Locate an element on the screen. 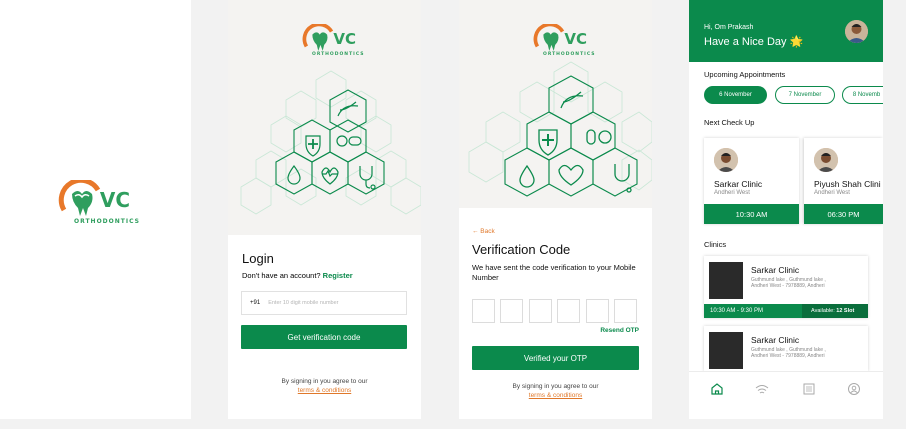  page-title: Verification Code is located at coordinates (521, 249).